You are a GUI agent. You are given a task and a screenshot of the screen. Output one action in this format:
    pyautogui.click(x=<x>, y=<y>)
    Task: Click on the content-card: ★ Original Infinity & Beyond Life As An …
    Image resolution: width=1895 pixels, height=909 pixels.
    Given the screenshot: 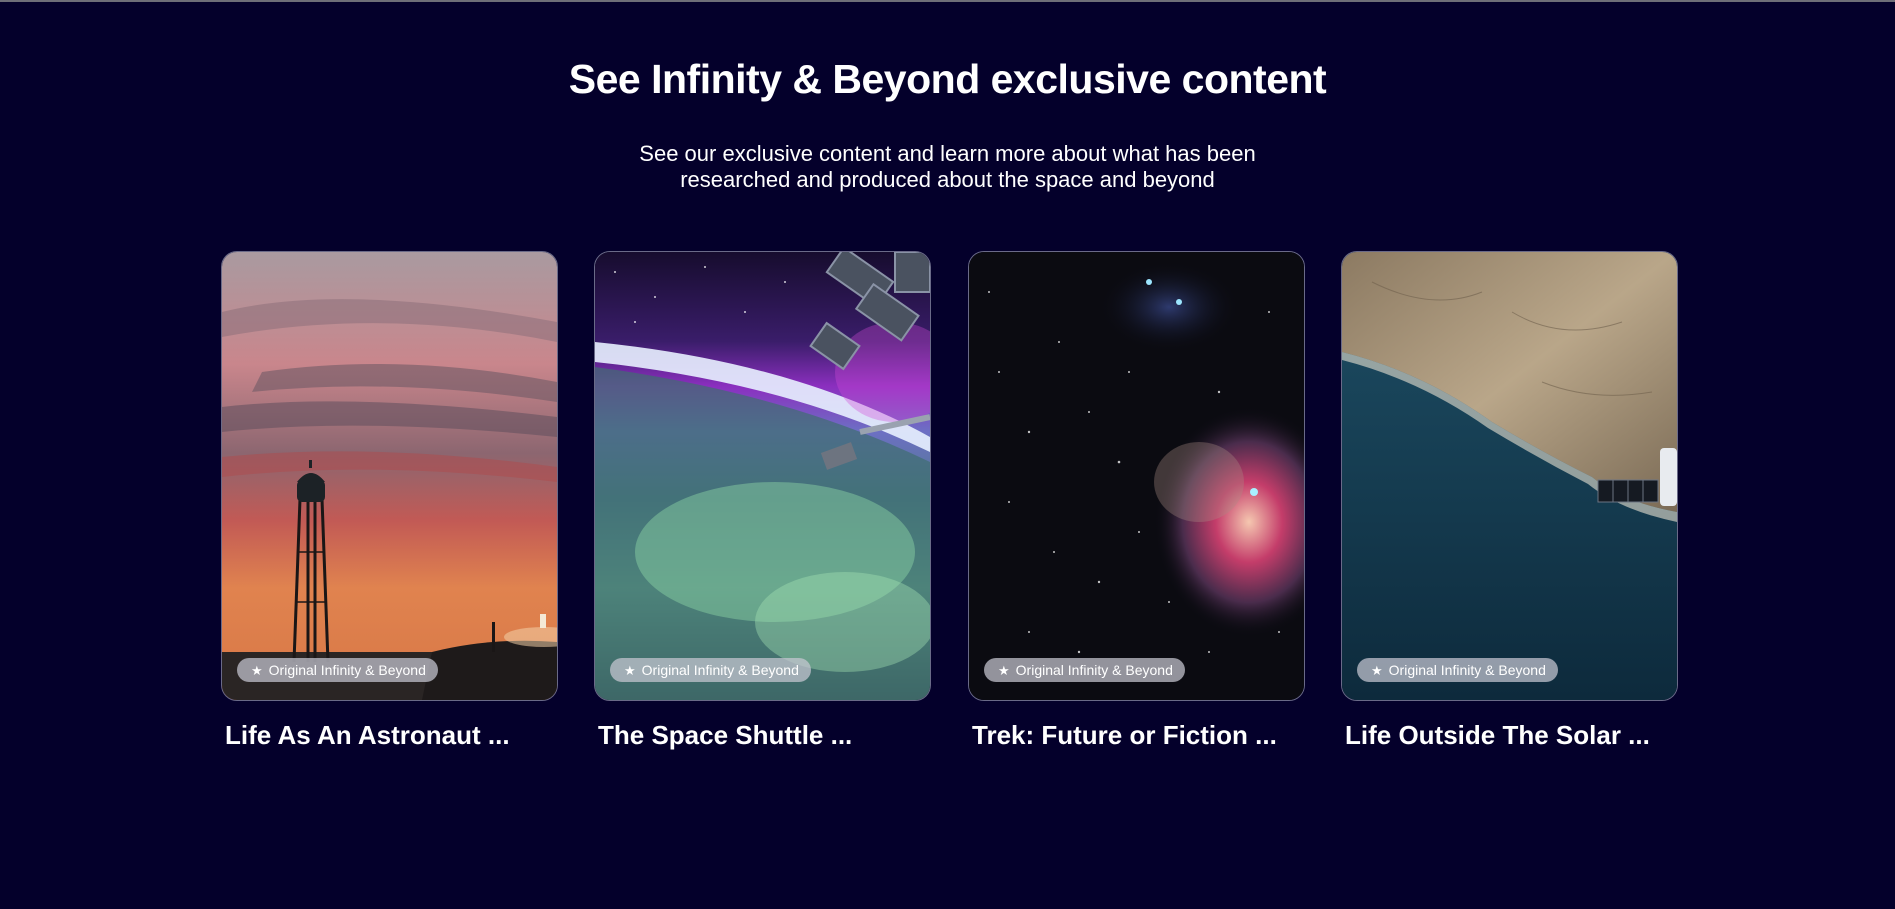 What is the action you would take?
    pyautogui.click(x=389, y=501)
    